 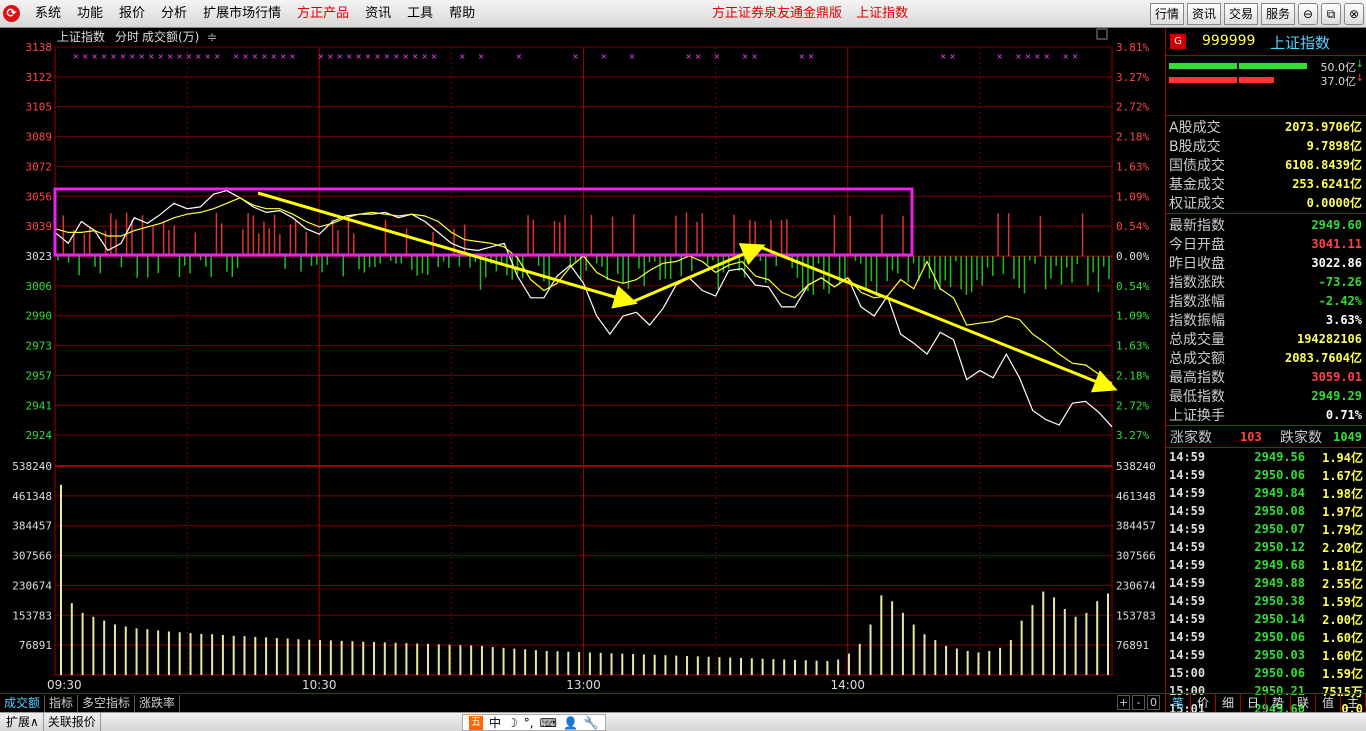 What do you see at coordinates (1102, 34) in the screenshot?
I see `chart-maximize-icon` at bounding box center [1102, 34].